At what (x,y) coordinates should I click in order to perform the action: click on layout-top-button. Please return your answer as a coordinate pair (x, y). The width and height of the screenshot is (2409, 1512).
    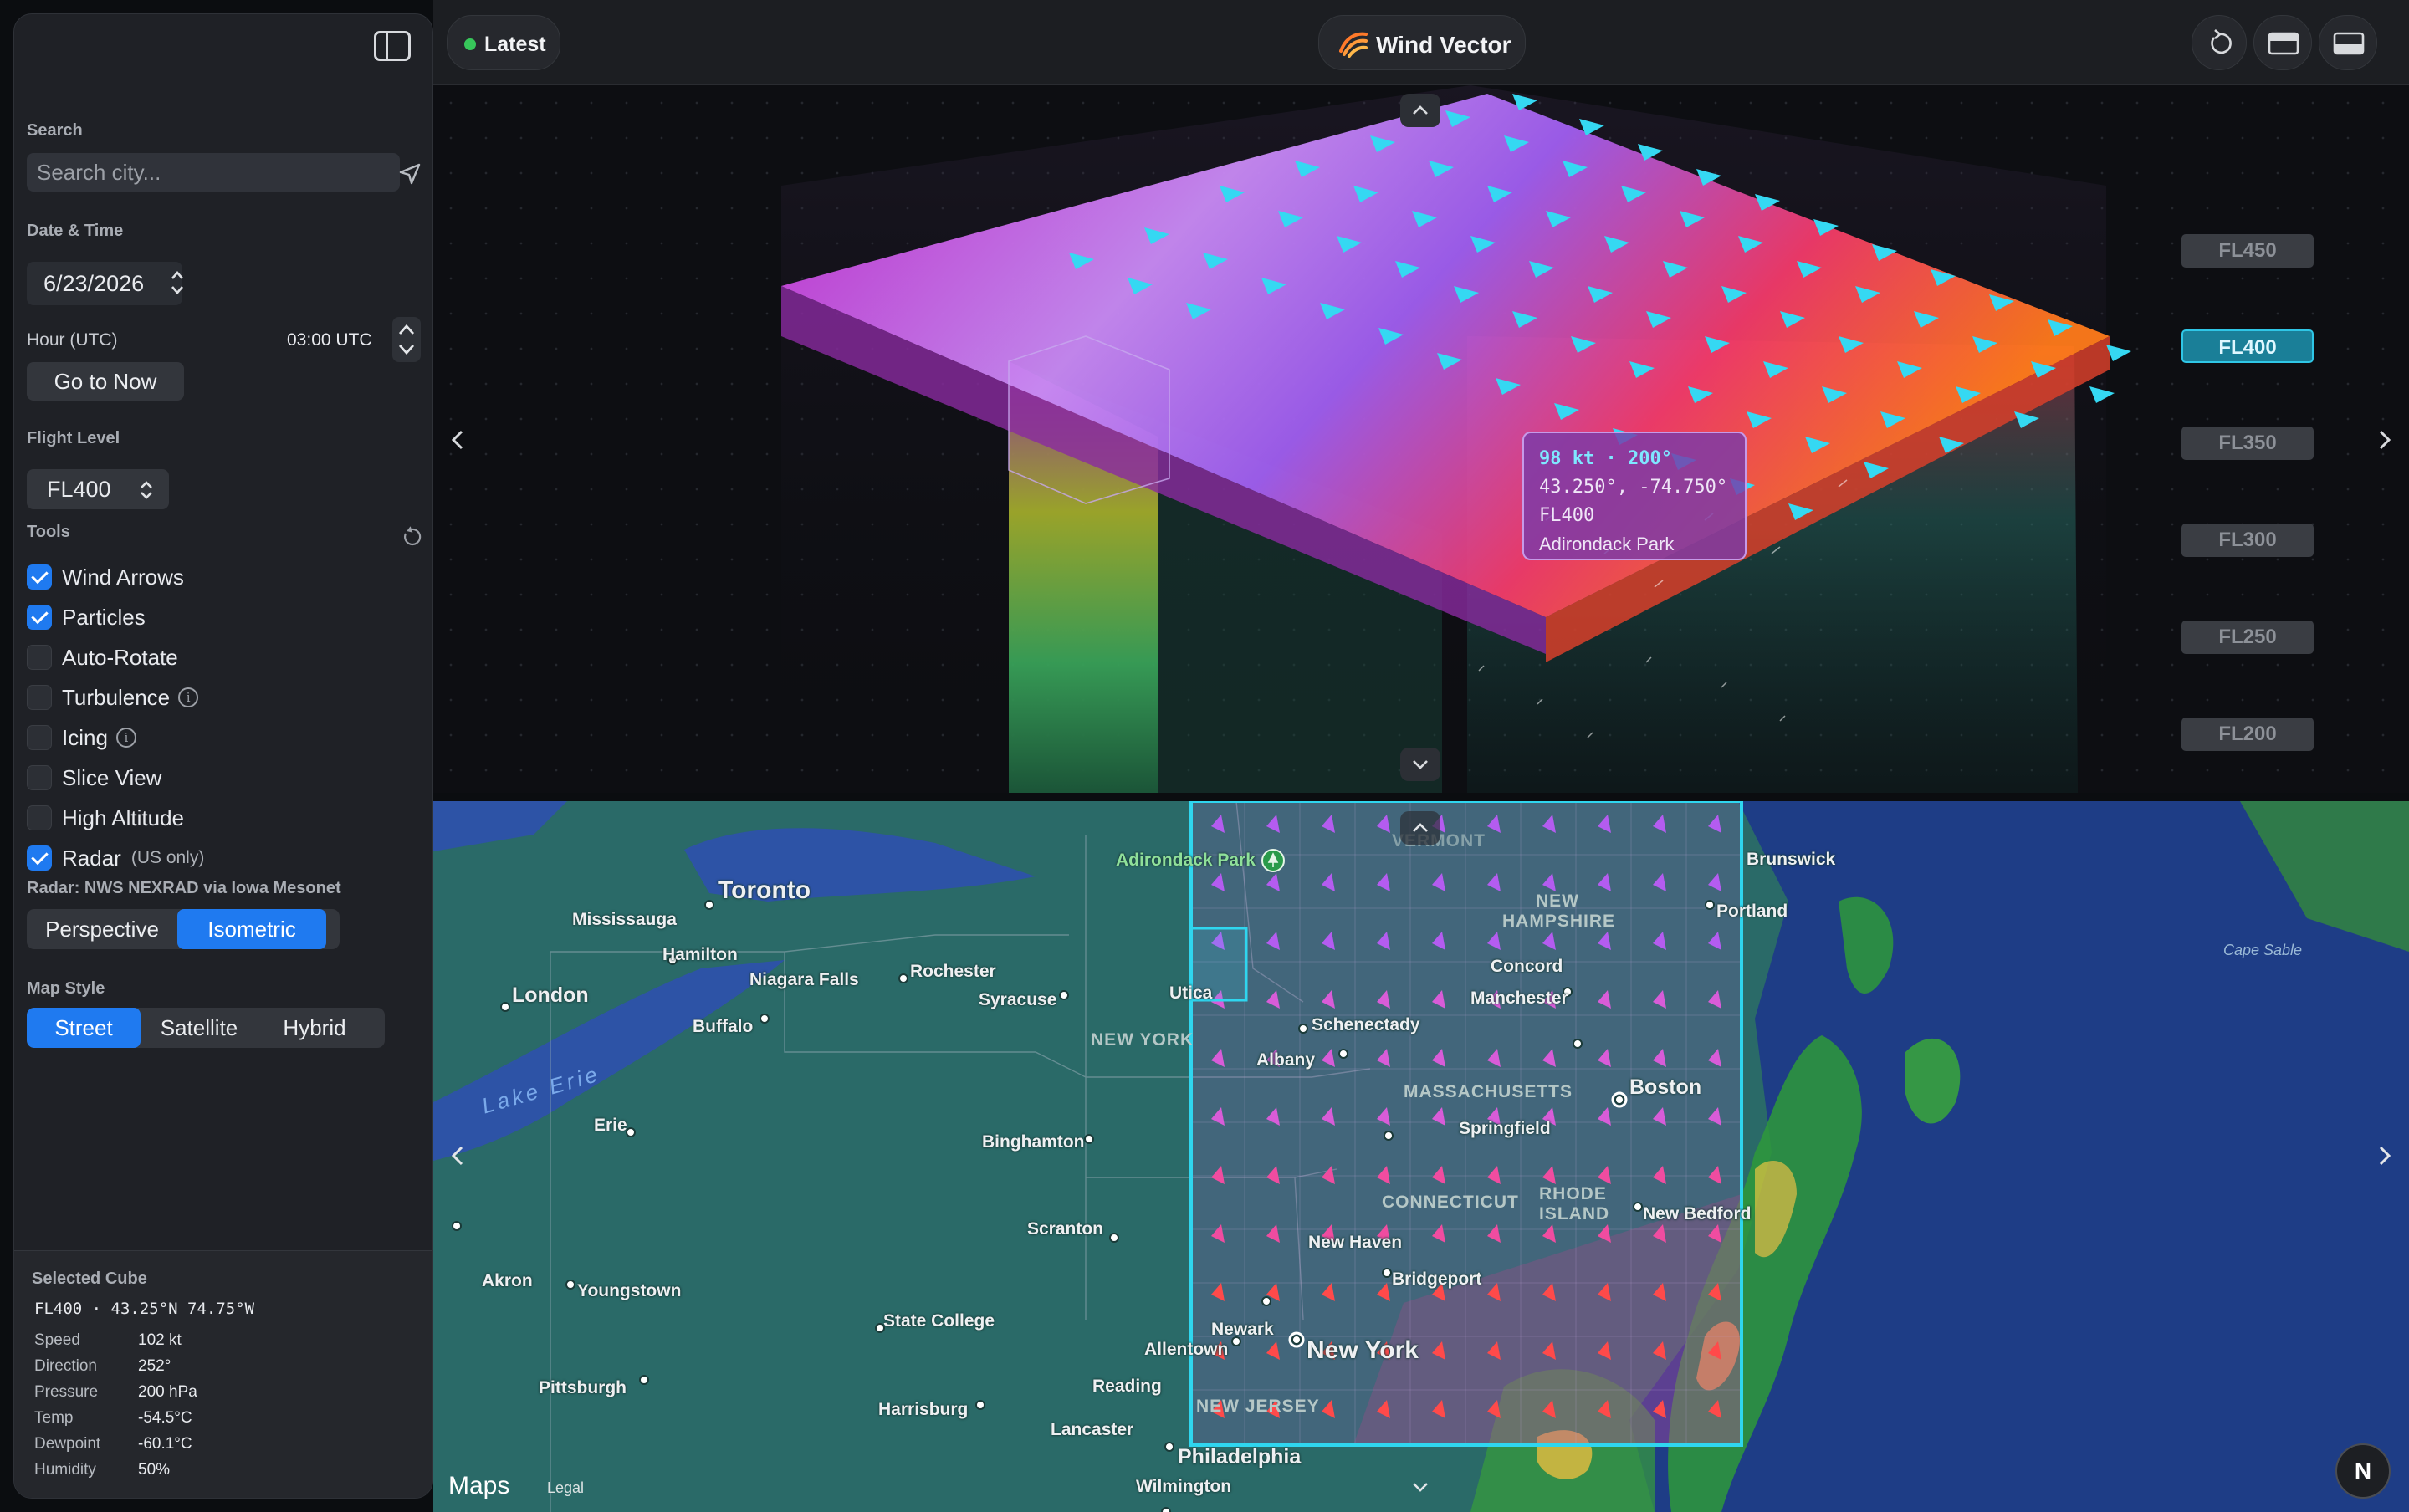
    Looking at the image, I should click on (2282, 42).